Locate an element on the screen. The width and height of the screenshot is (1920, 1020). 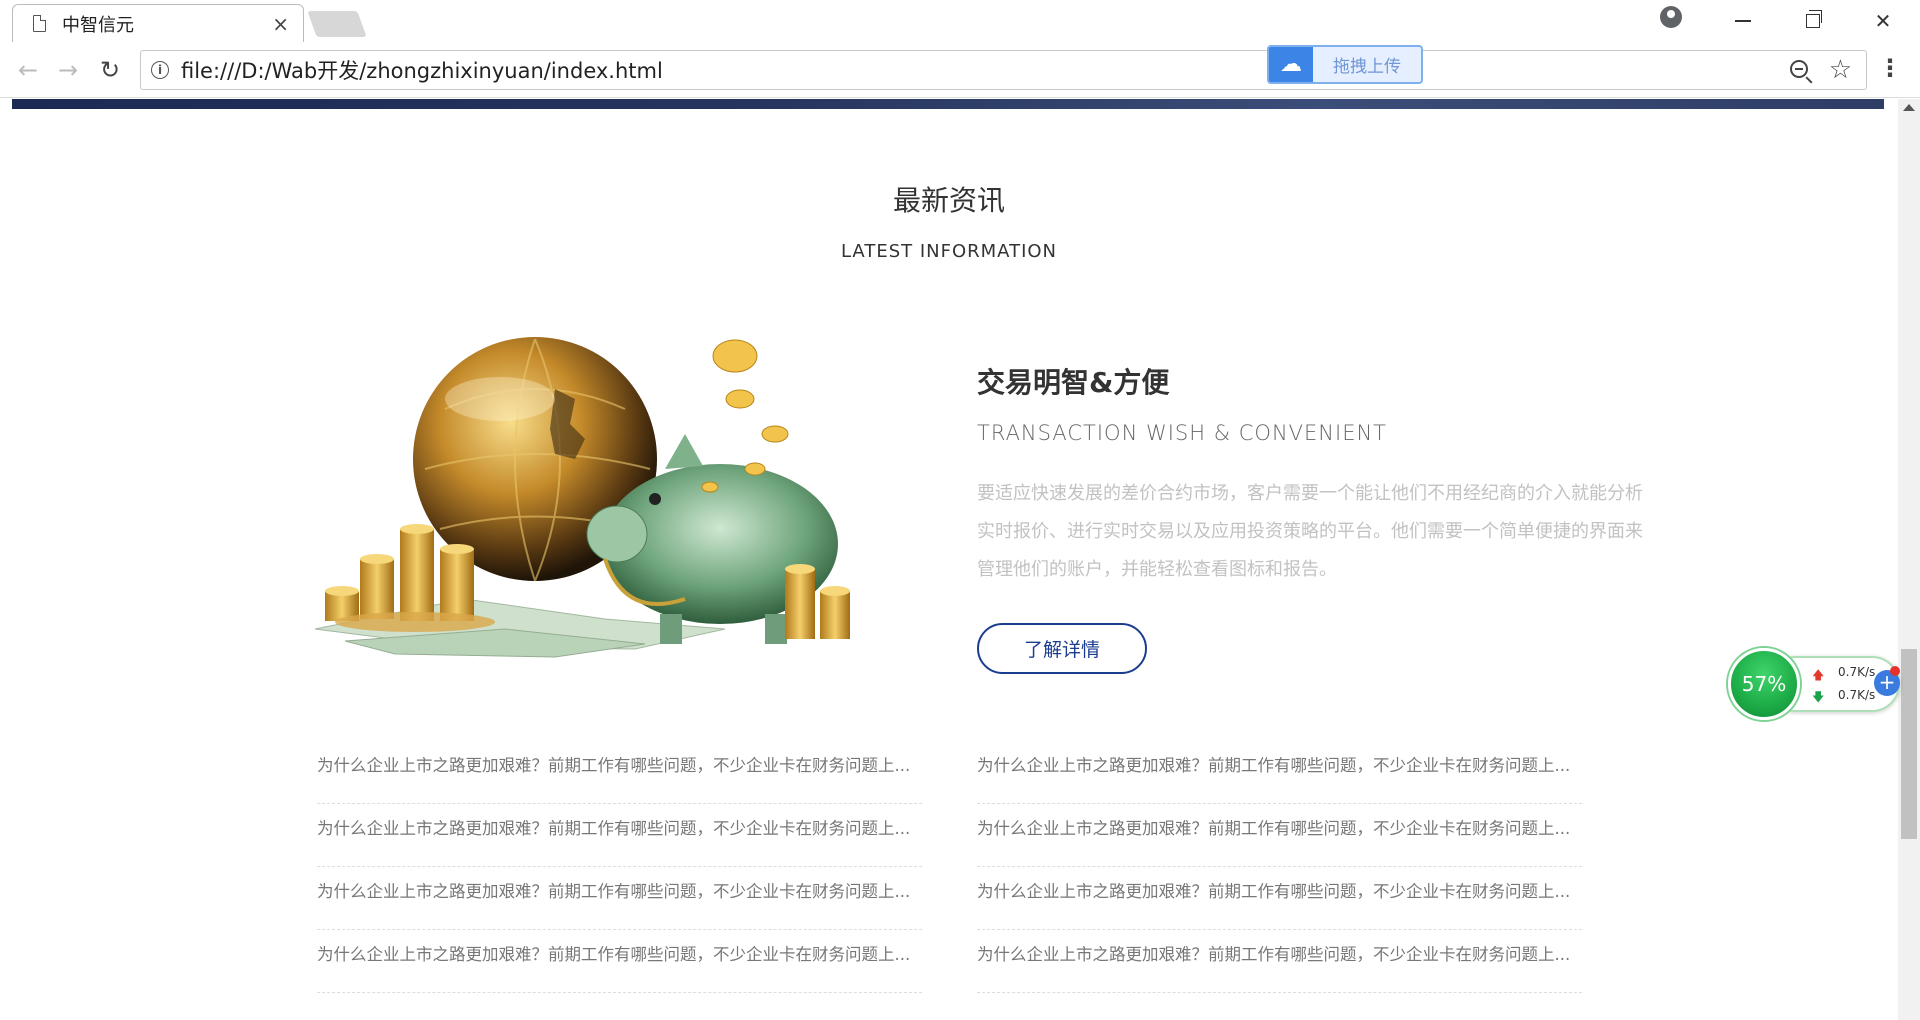
close-window-button: ✕ is located at coordinates (1883, 21).